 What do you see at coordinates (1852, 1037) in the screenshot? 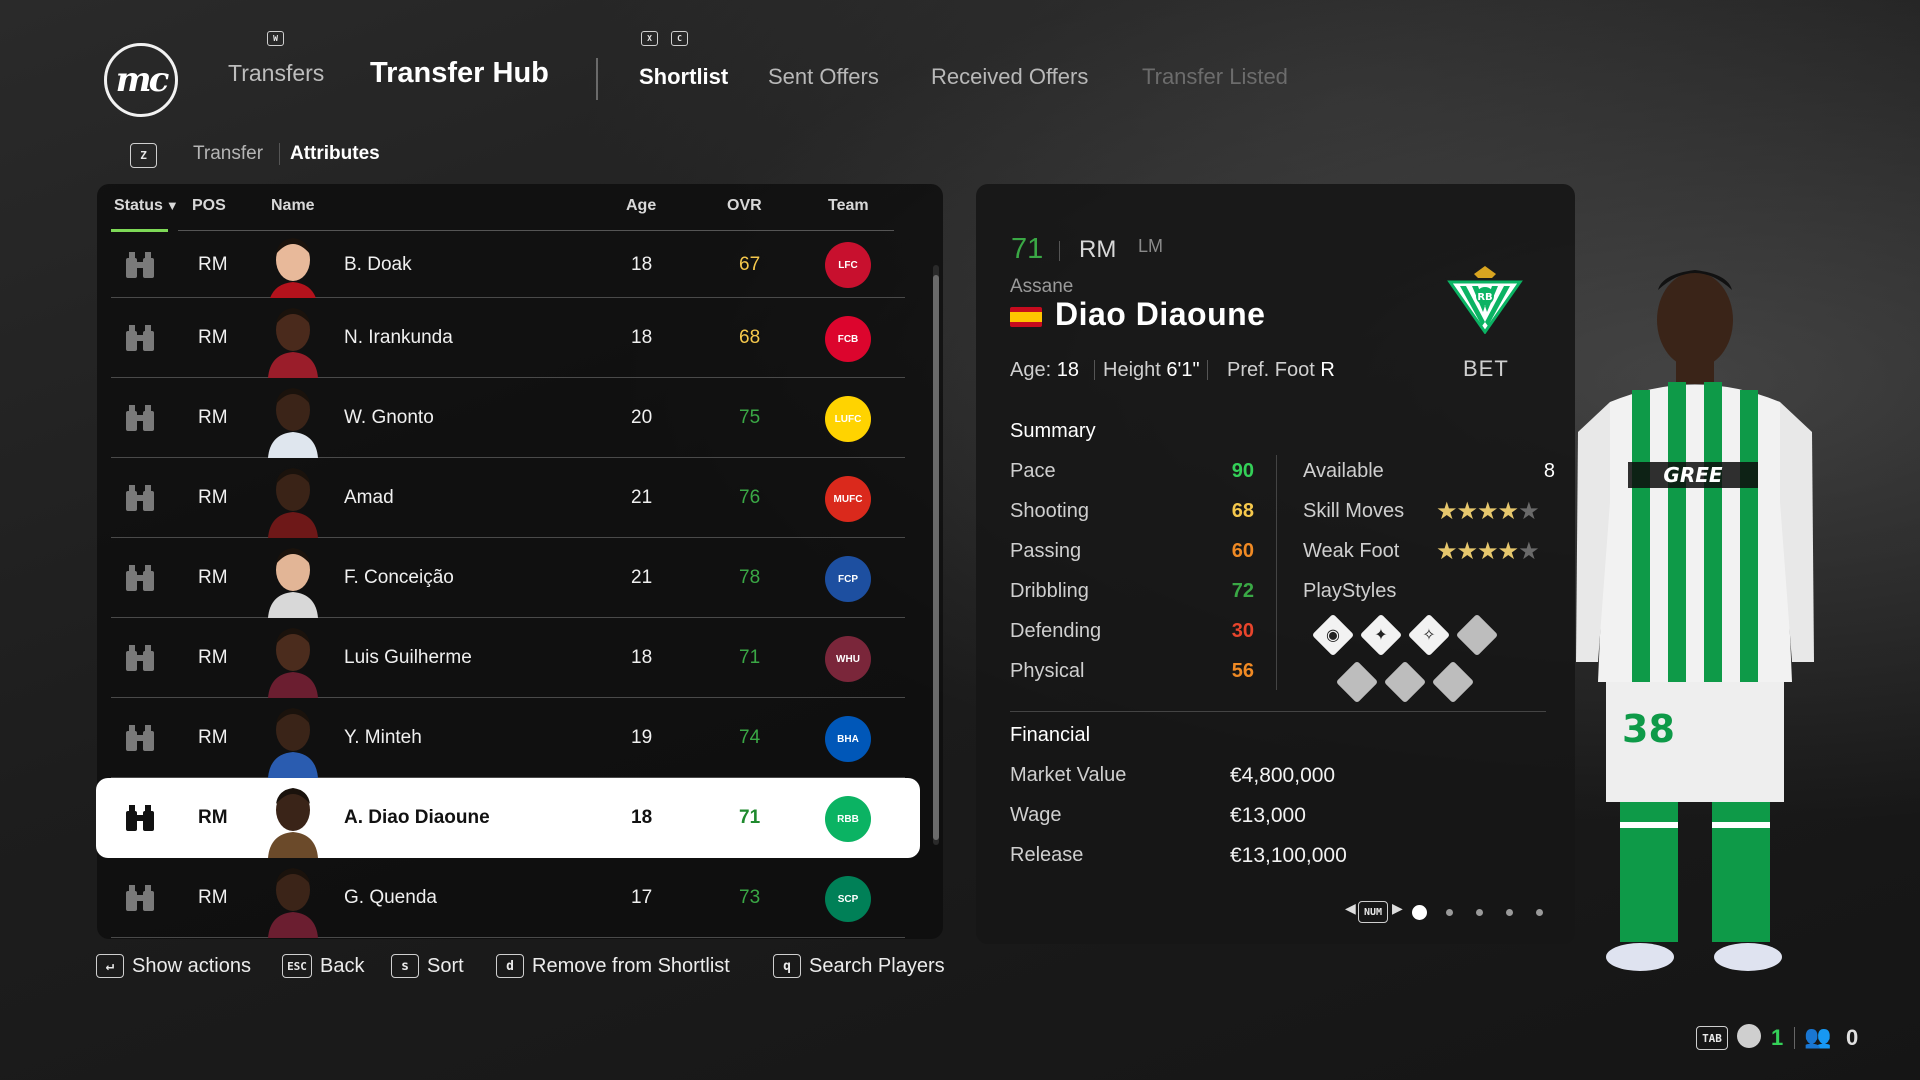
I see `user-count: 0` at bounding box center [1852, 1037].